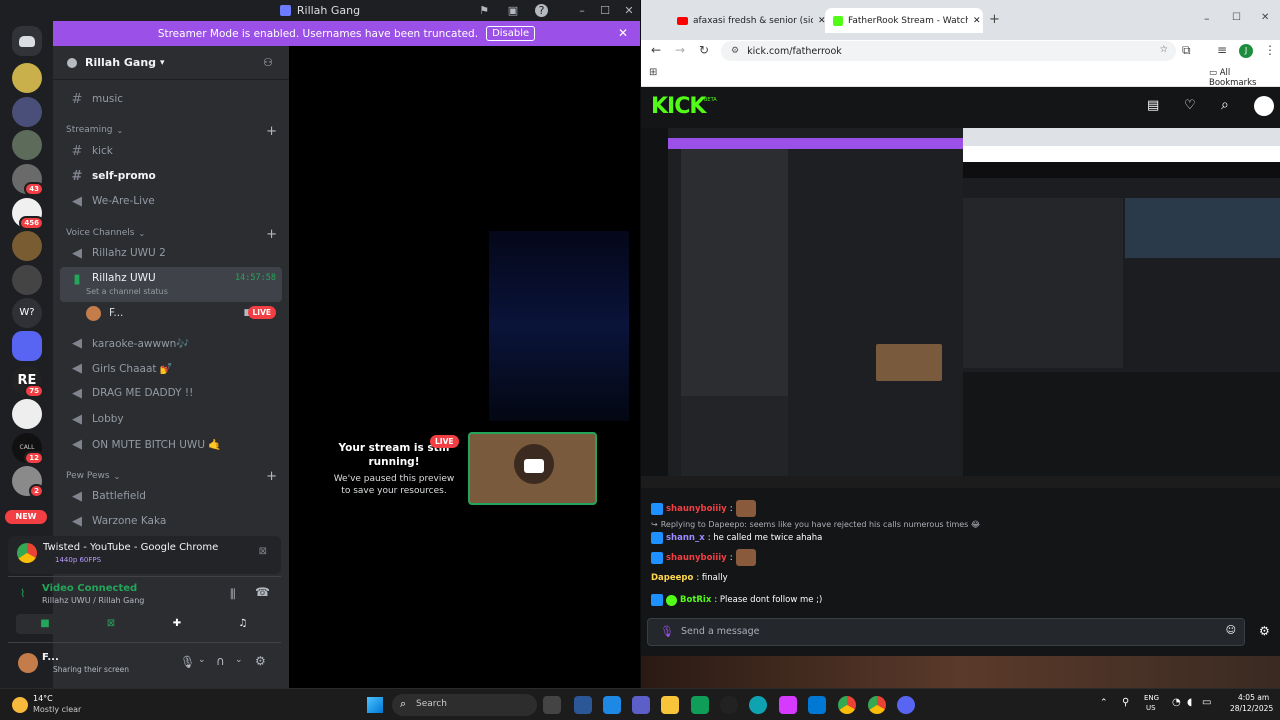  I want to click on emoji-icon: ☺, so click(1231, 630).